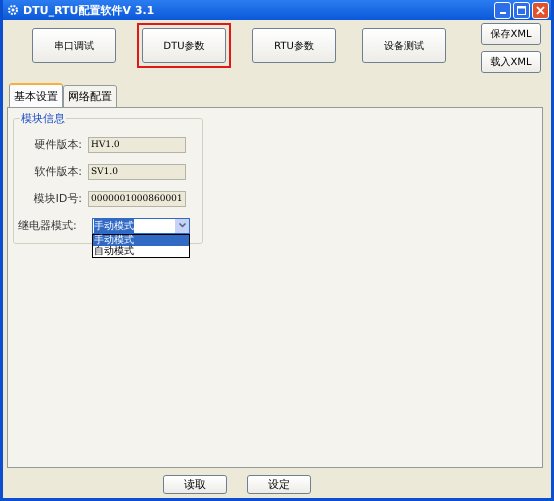 The image size is (554, 501). What do you see at coordinates (404, 45) in the screenshot?
I see `toolbar-button: 设备测试` at bounding box center [404, 45].